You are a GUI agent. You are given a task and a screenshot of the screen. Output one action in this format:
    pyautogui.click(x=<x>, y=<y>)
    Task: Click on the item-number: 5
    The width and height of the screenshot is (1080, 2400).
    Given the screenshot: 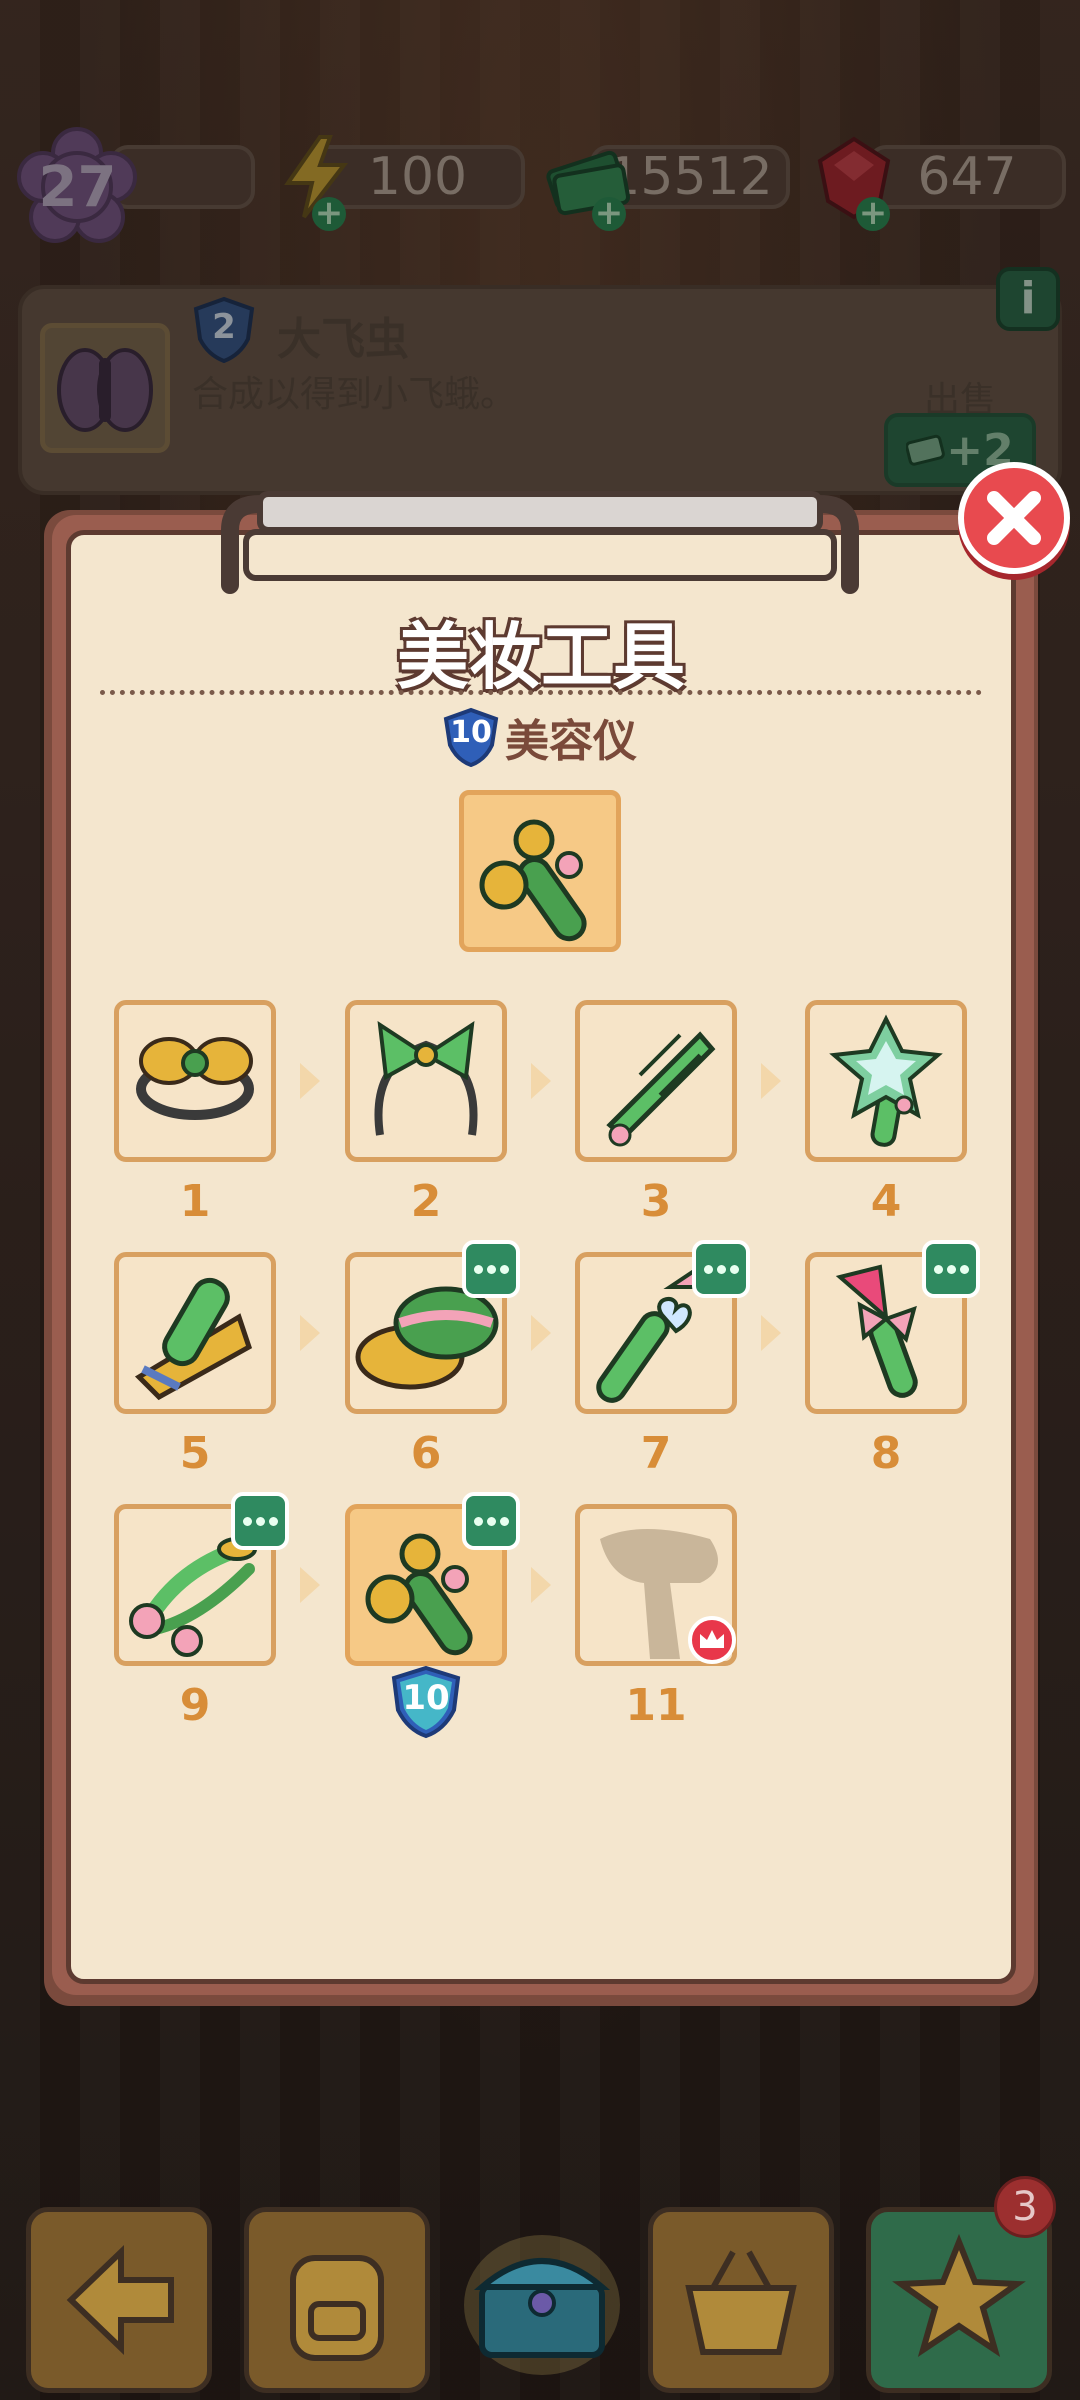 What is the action you would take?
    pyautogui.click(x=195, y=1453)
    